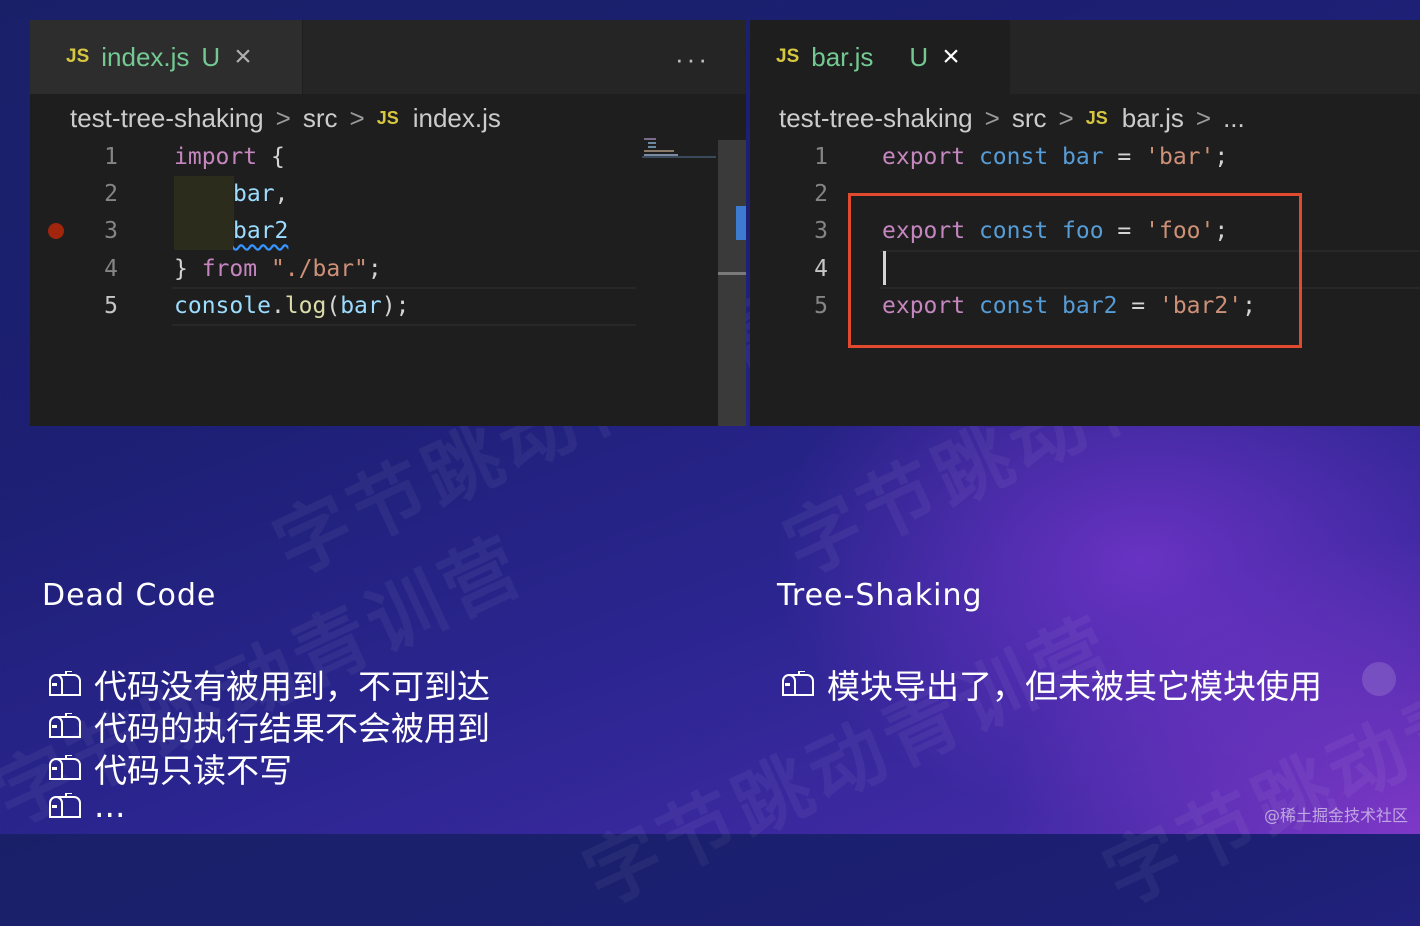 Image resolution: width=1420 pixels, height=926 pixels. I want to click on code-line: 2 bar,, so click(370, 193).